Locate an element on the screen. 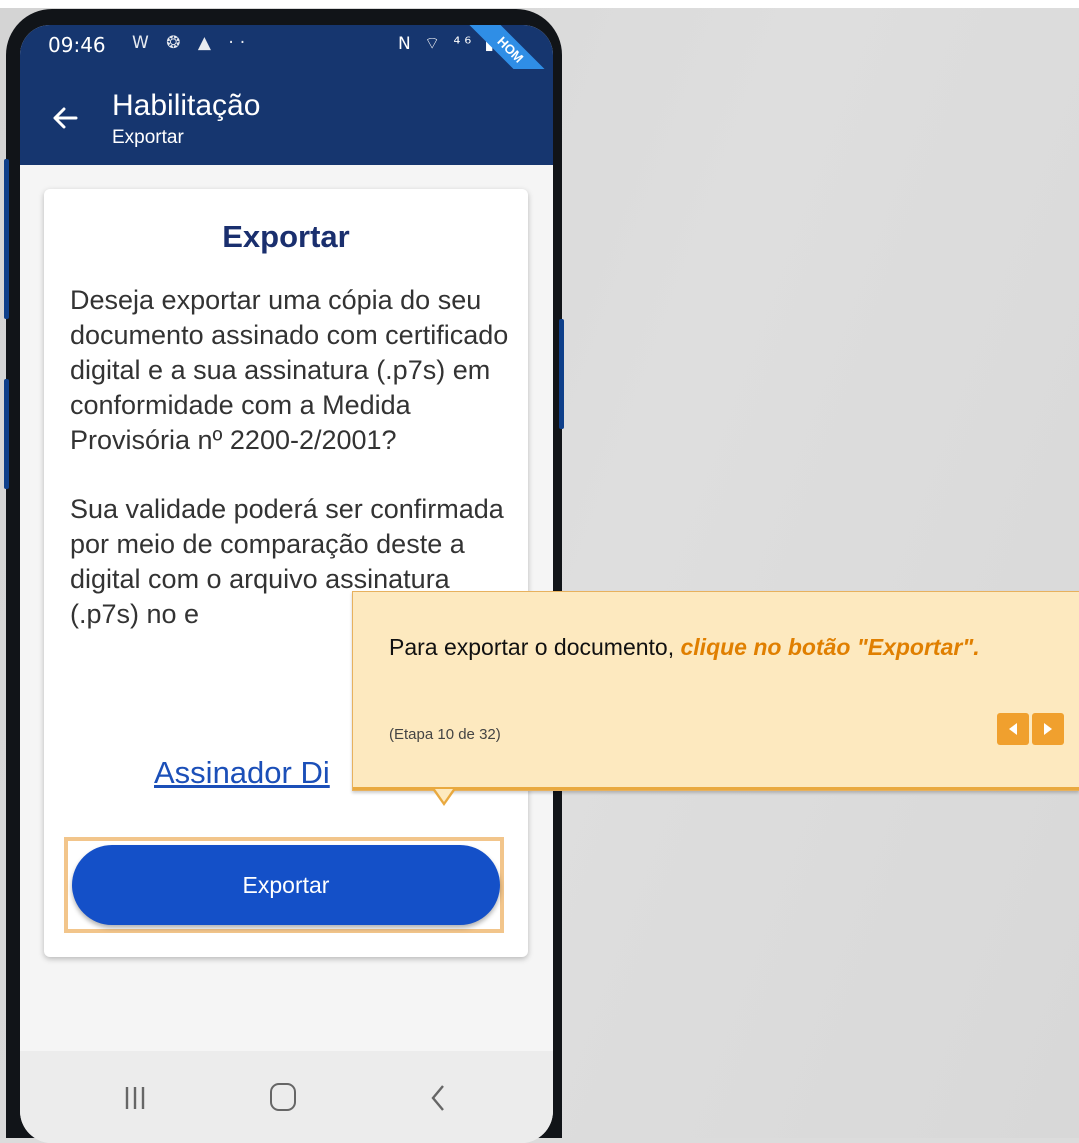 The height and width of the screenshot is (1143, 1079). arrow-right-icon is located at coordinates (1048, 729).